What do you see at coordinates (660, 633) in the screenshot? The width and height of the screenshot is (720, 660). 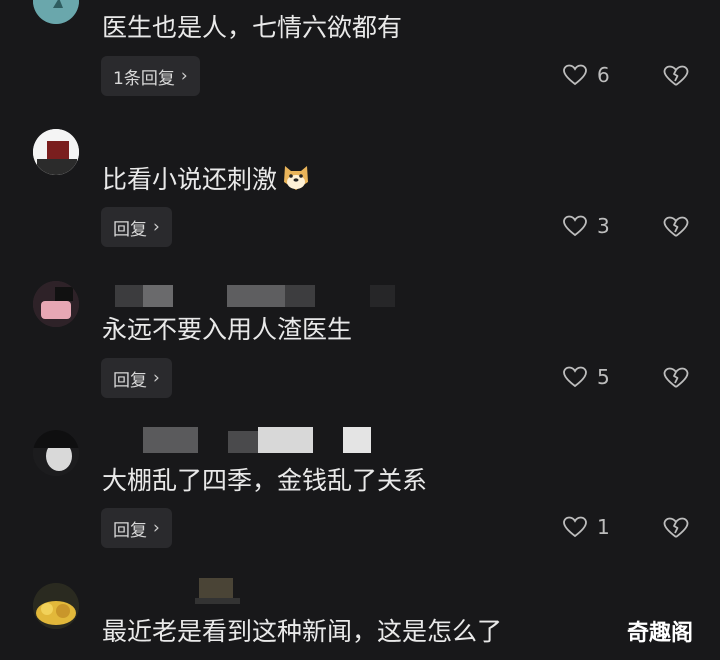 I see `watermark: 奇趣阁` at bounding box center [660, 633].